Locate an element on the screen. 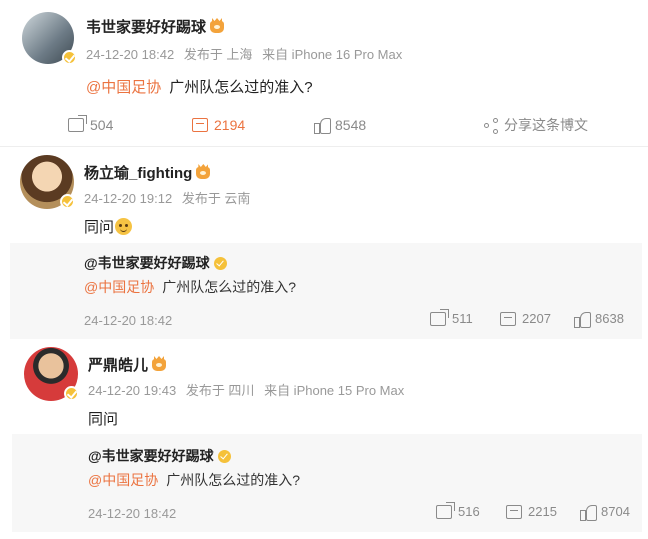 The width and height of the screenshot is (648, 539). comment-button: 2207 is located at coordinates (537, 318).